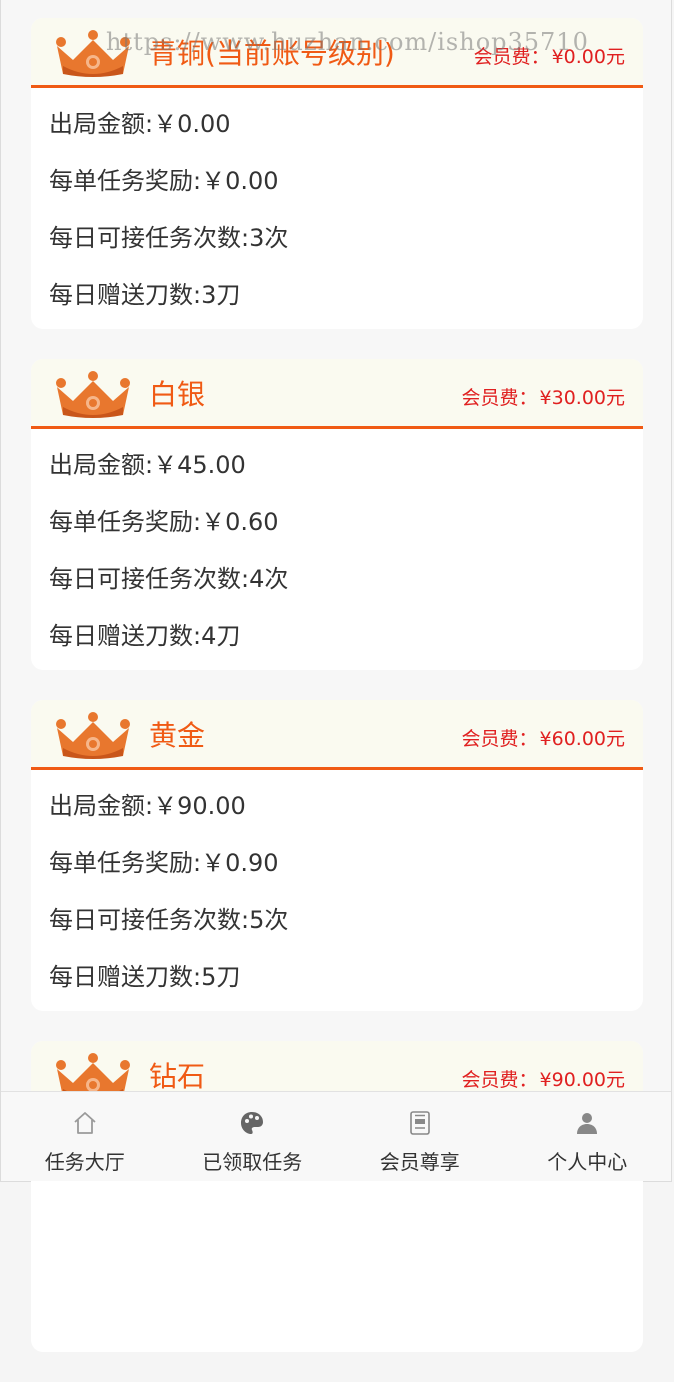 Image resolution: width=674 pixels, height=1382 pixels. Describe the element at coordinates (419, 1162) in the screenshot. I see `tab-label: 会员尊享` at that location.